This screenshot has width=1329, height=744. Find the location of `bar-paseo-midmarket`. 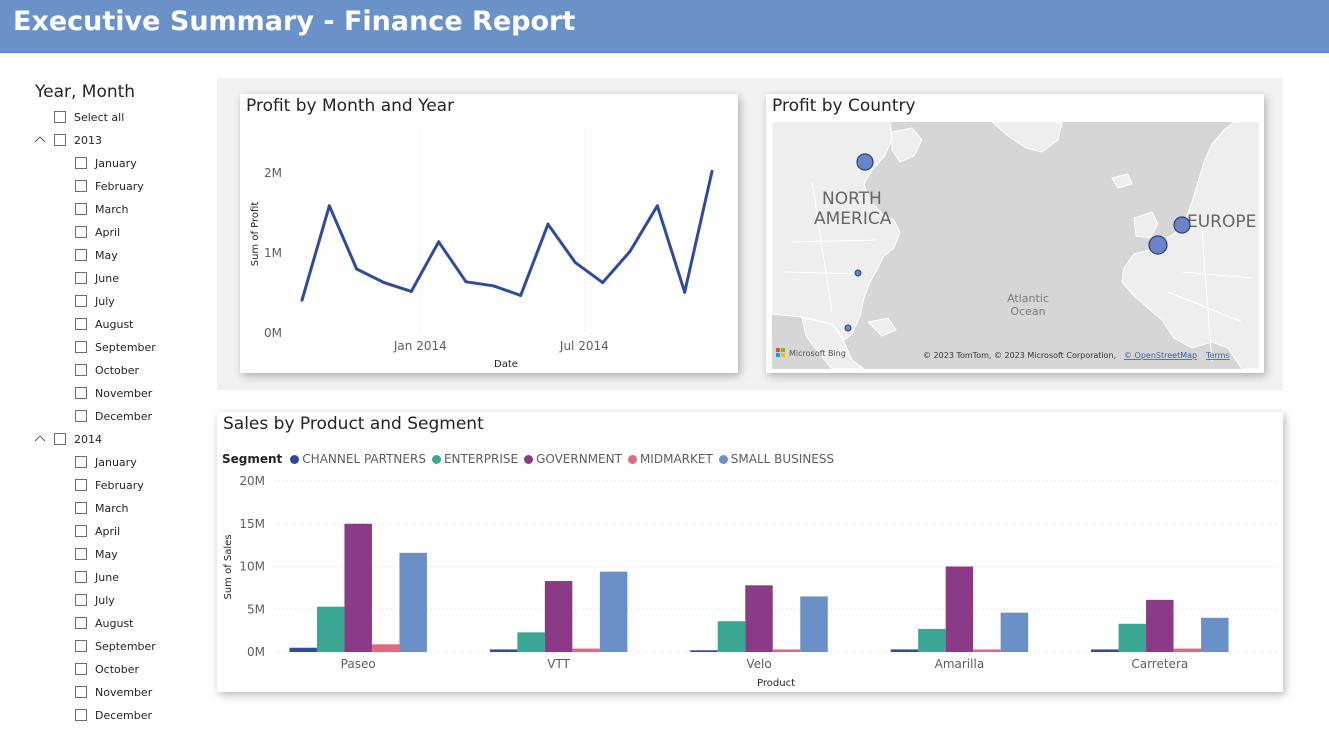

bar-paseo-midmarket is located at coordinates (385, 648).